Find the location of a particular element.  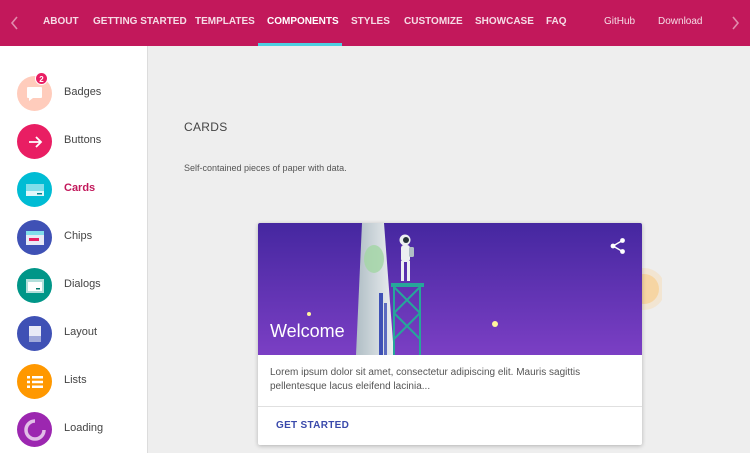

nav-item-getting-started: GETTING STARTED is located at coordinates (140, 23).